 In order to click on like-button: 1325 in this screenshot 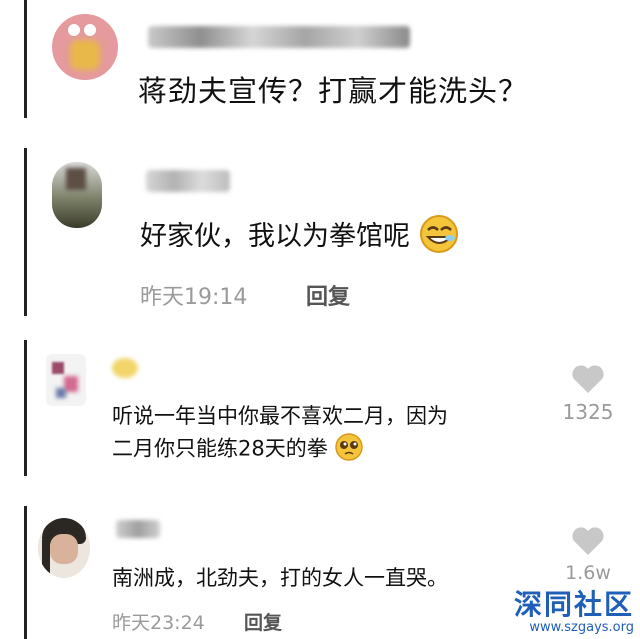, I will do `click(588, 394)`.